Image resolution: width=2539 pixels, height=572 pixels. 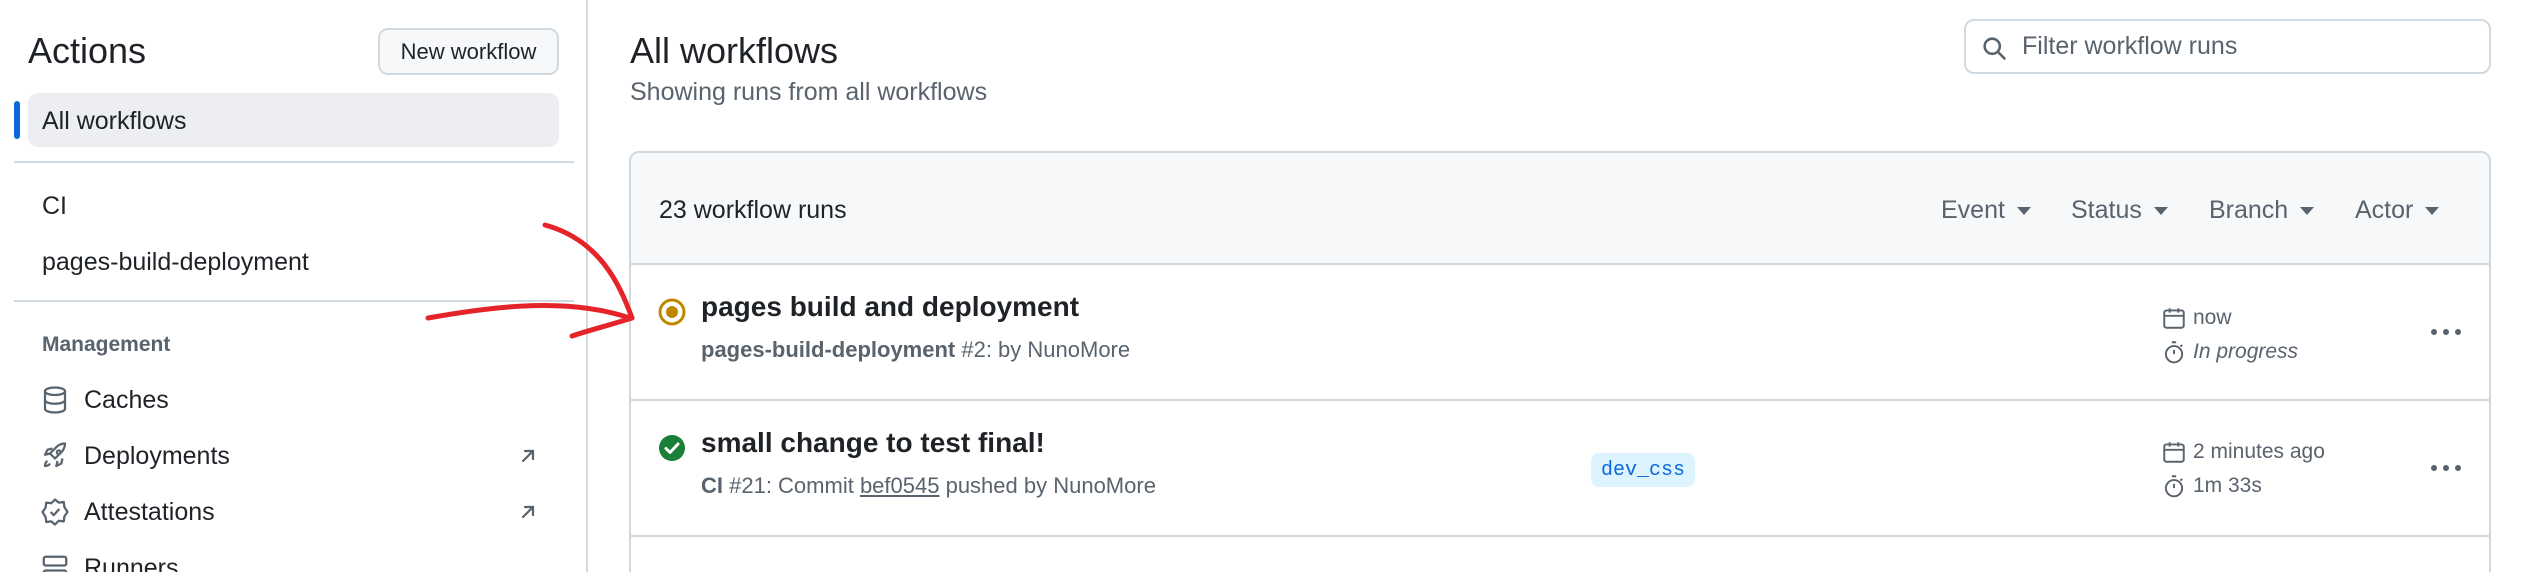 I want to click on status-filter-menu: Status, so click(x=2119, y=210).